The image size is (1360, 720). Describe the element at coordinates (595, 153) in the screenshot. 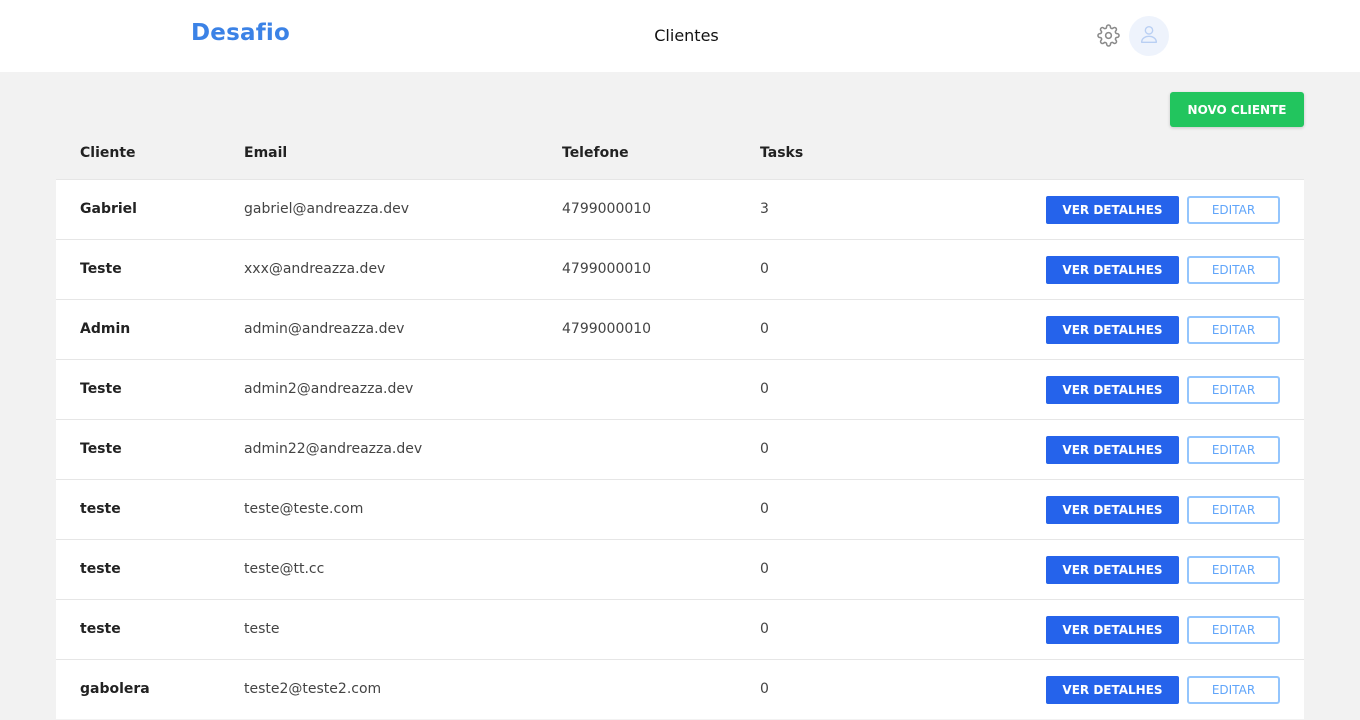

I see `column-header-telefone: Telefone` at that location.